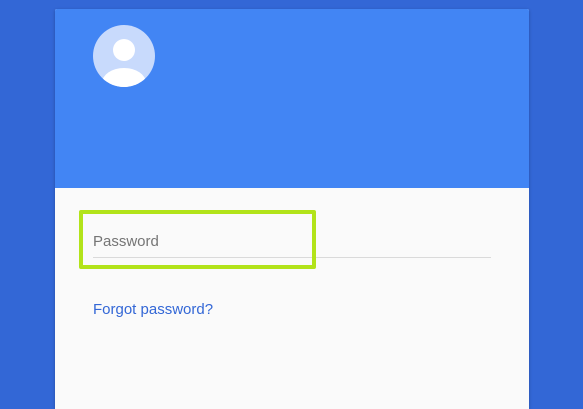  I want to click on password-input, so click(292, 241).